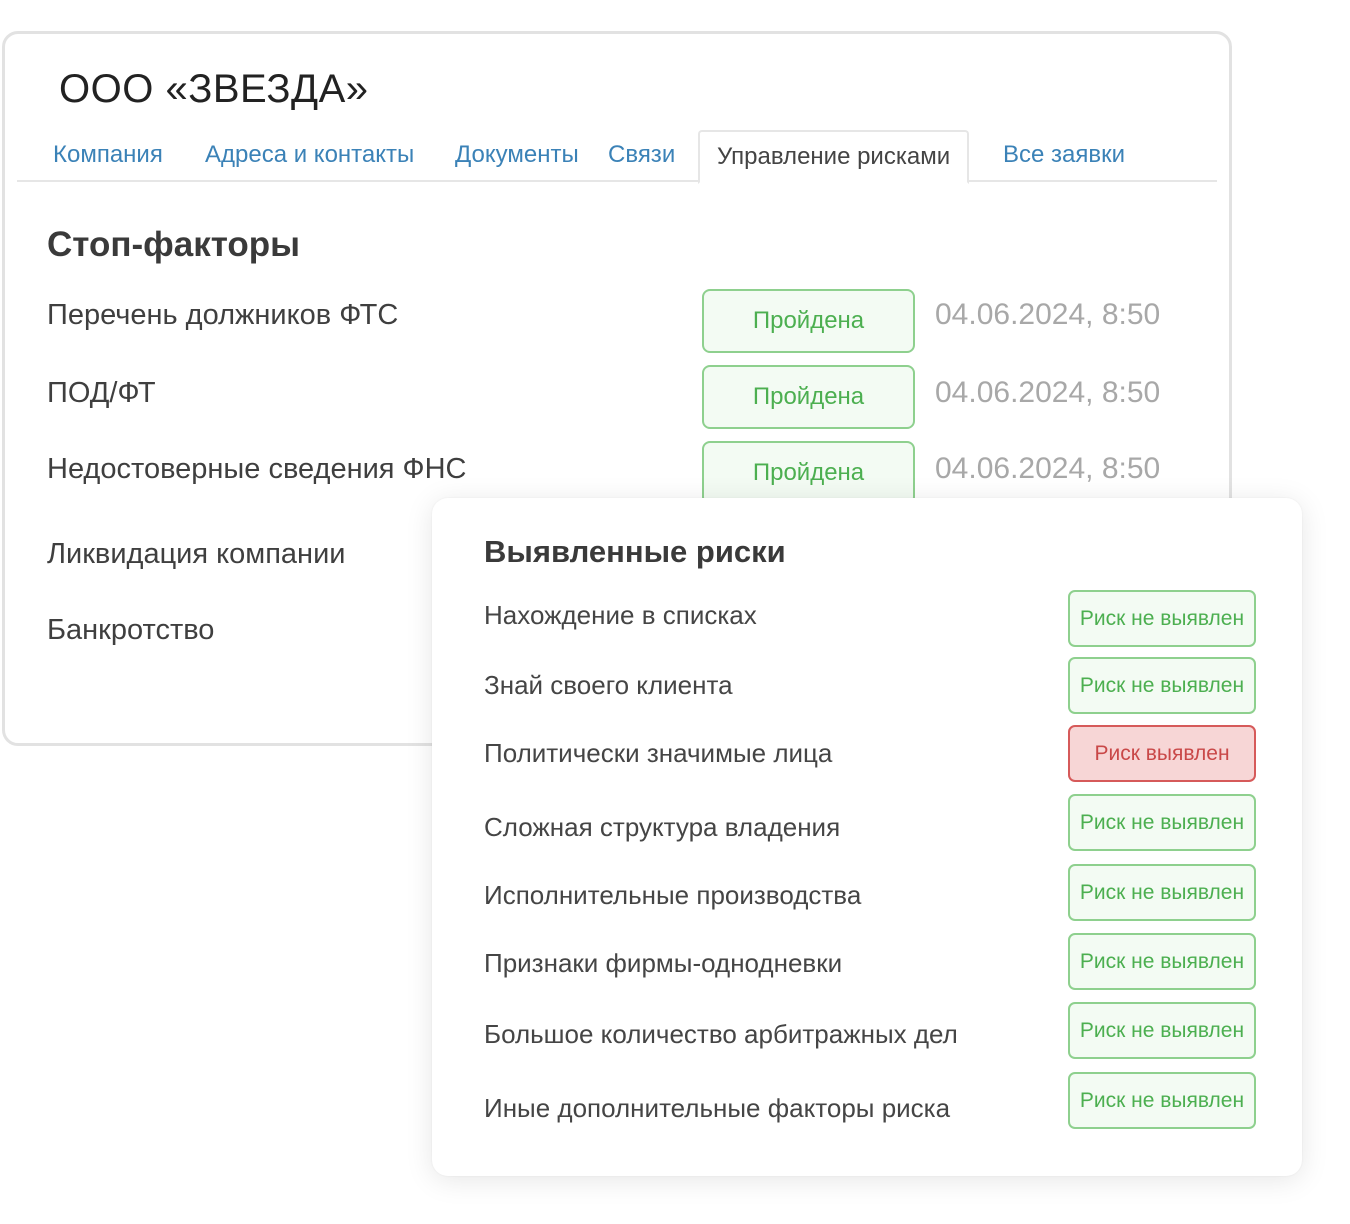  I want to click on tab-documents: Документы, so click(517, 156).